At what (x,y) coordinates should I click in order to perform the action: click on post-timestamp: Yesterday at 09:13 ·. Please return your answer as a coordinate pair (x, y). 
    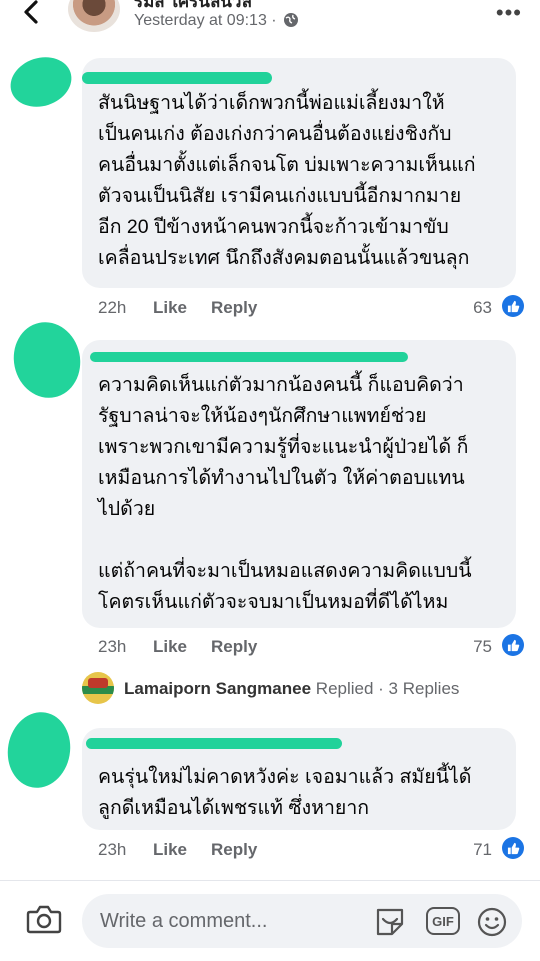
    Looking at the image, I should click on (216, 21).